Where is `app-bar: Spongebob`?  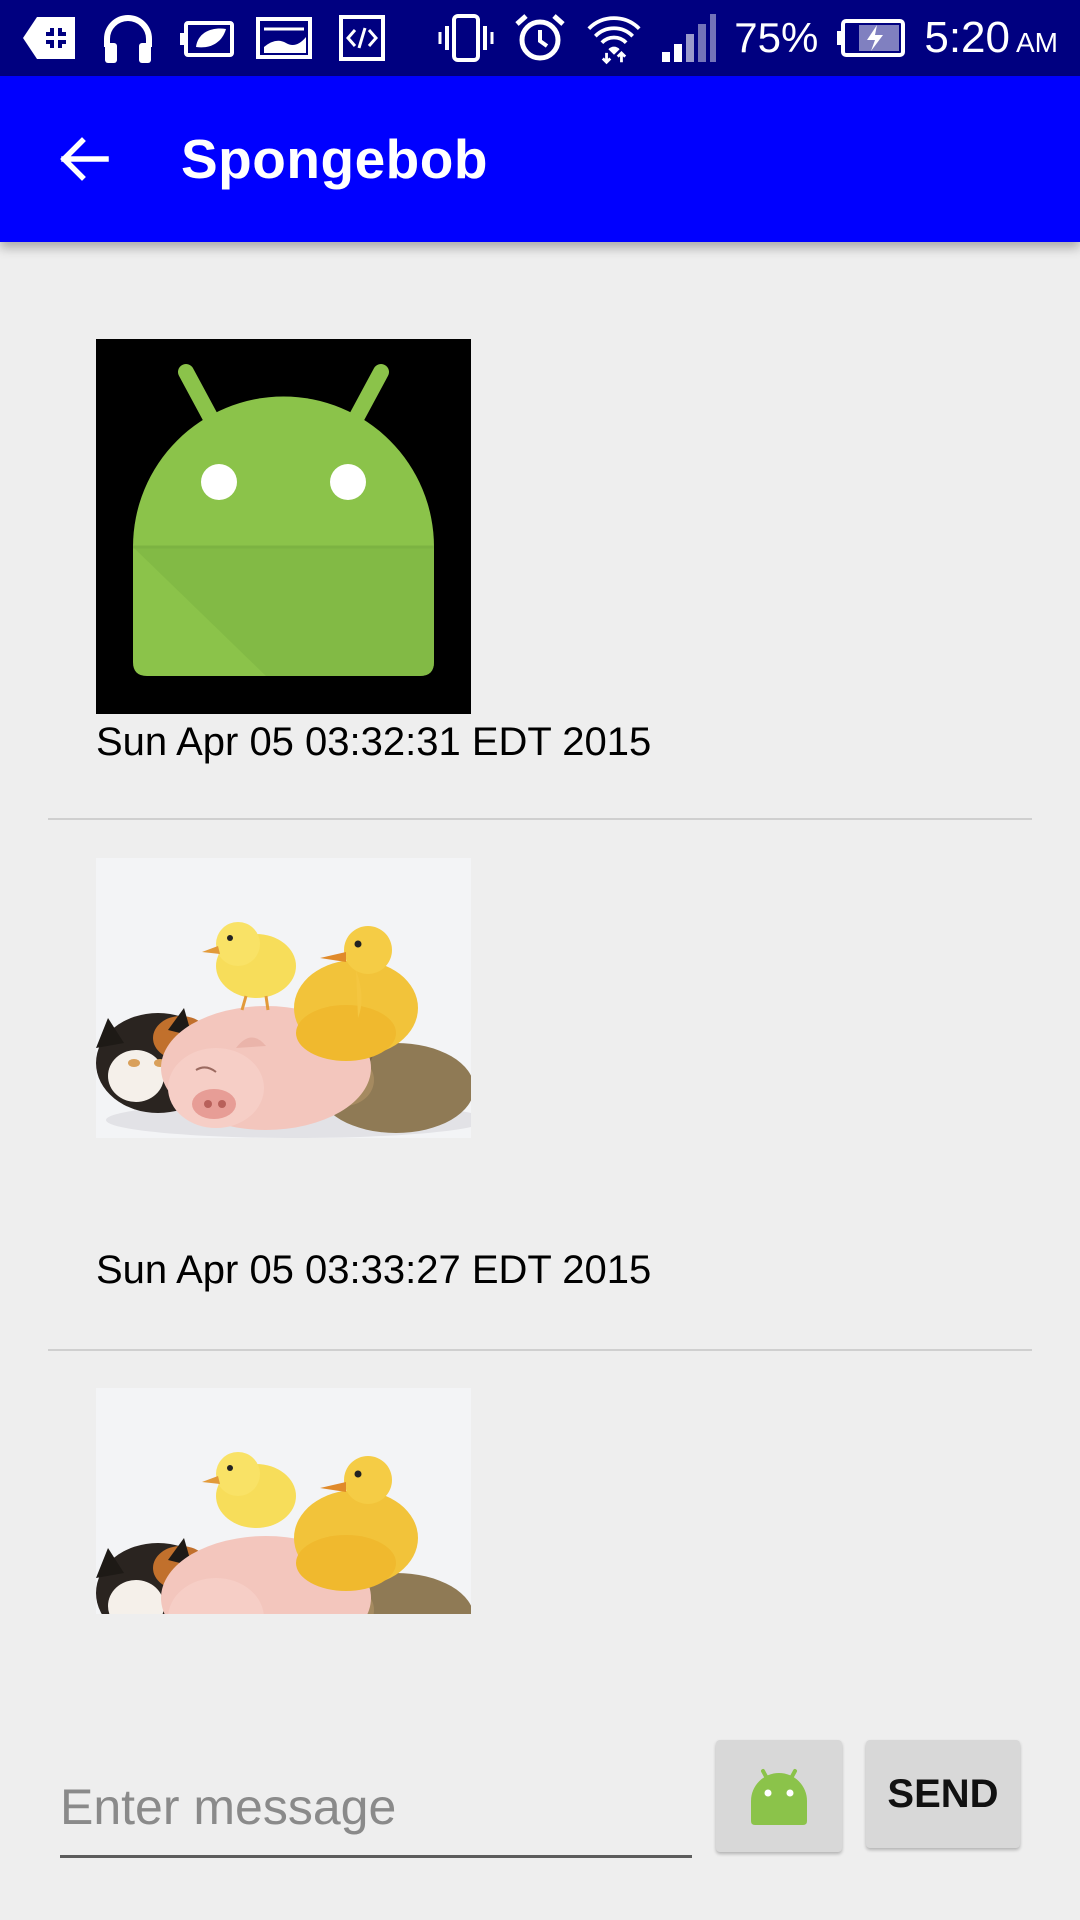 app-bar: Spongebob is located at coordinates (540, 159).